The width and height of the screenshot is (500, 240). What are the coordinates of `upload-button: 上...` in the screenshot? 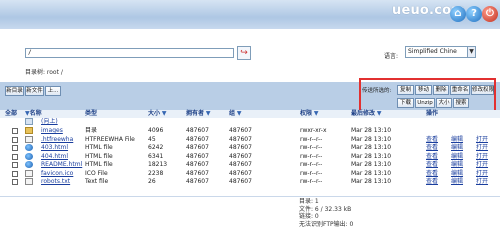 It's located at (53, 91).